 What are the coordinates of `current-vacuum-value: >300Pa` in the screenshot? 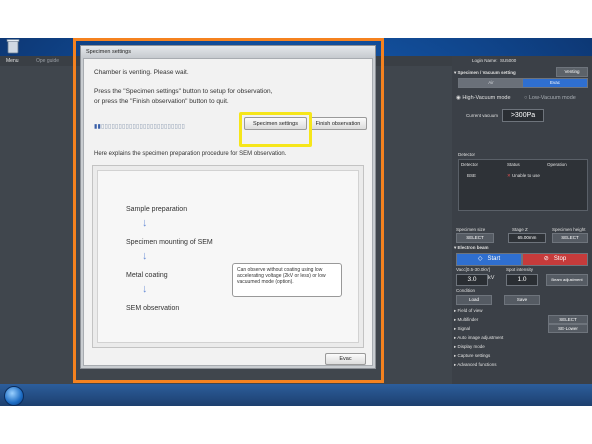 It's located at (523, 115).